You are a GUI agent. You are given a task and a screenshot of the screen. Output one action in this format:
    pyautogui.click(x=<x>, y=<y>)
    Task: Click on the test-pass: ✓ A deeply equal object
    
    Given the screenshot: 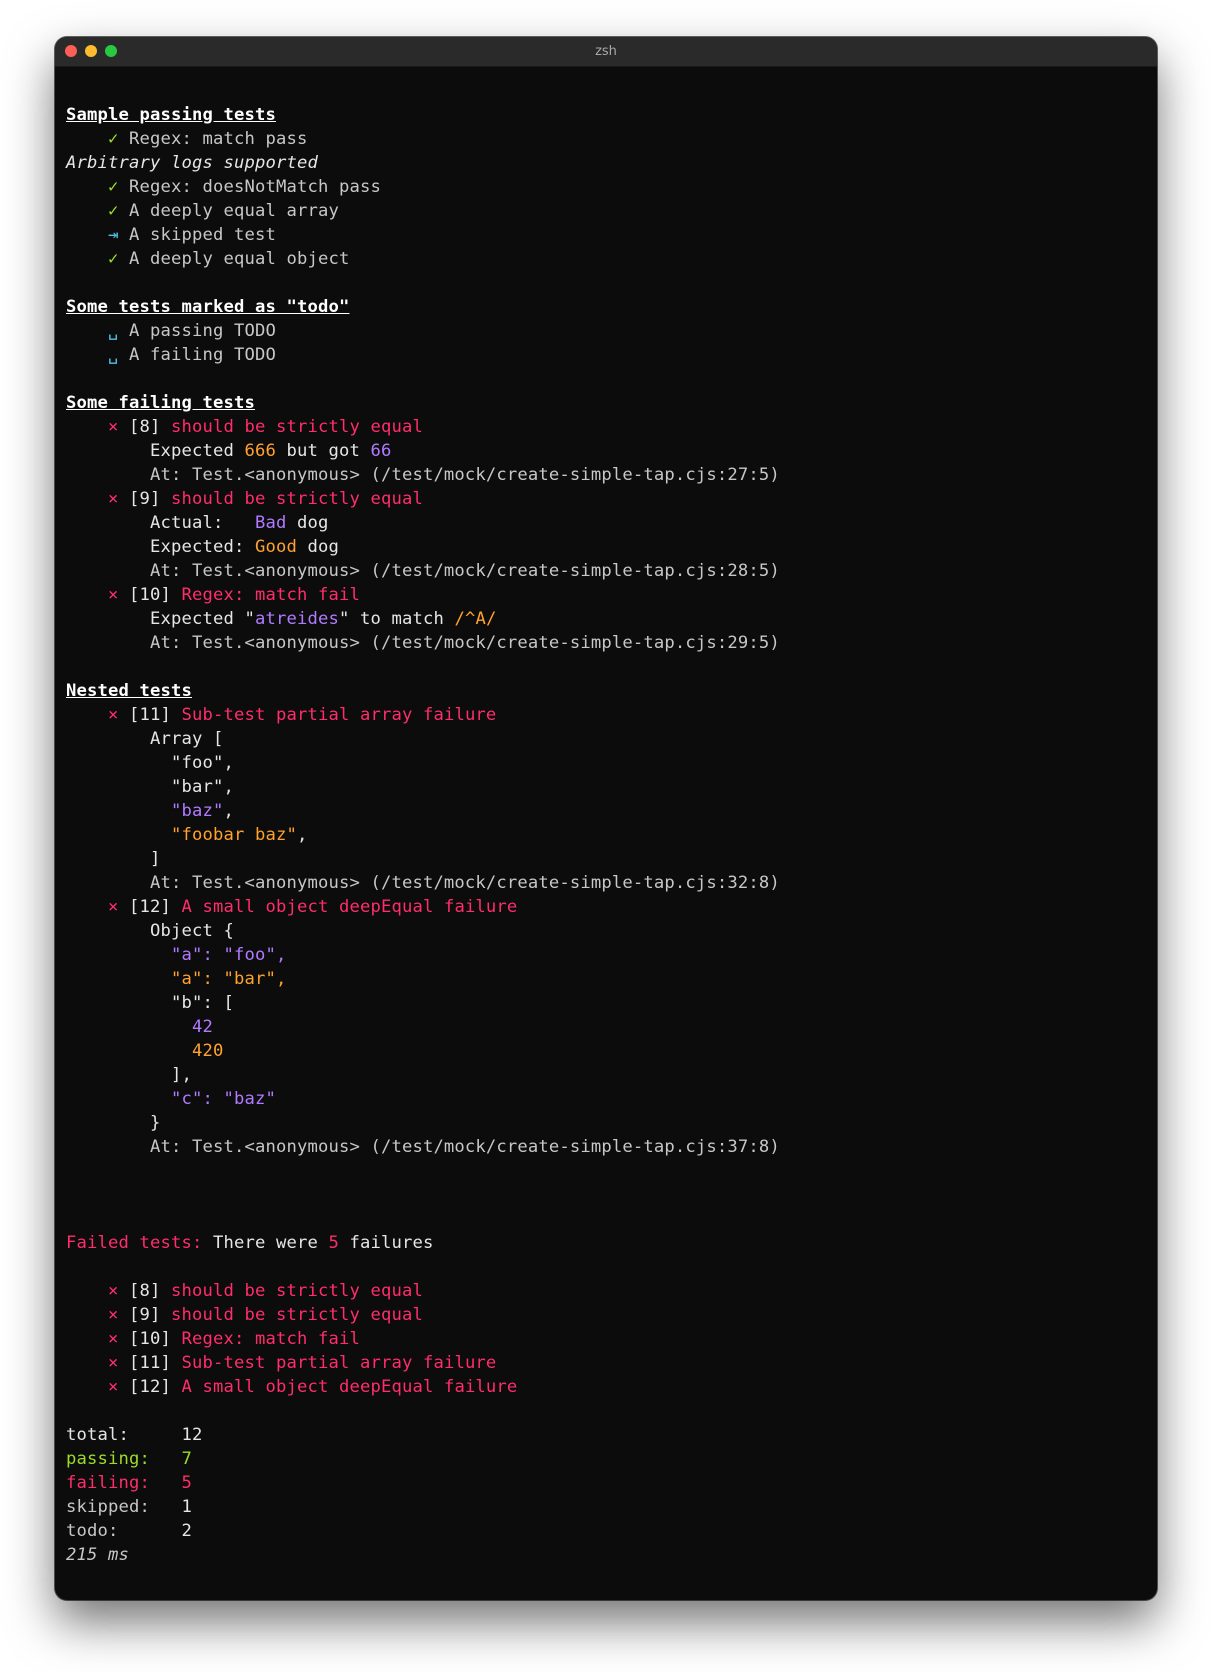 What is the action you would take?
    pyautogui.click(x=229, y=259)
    